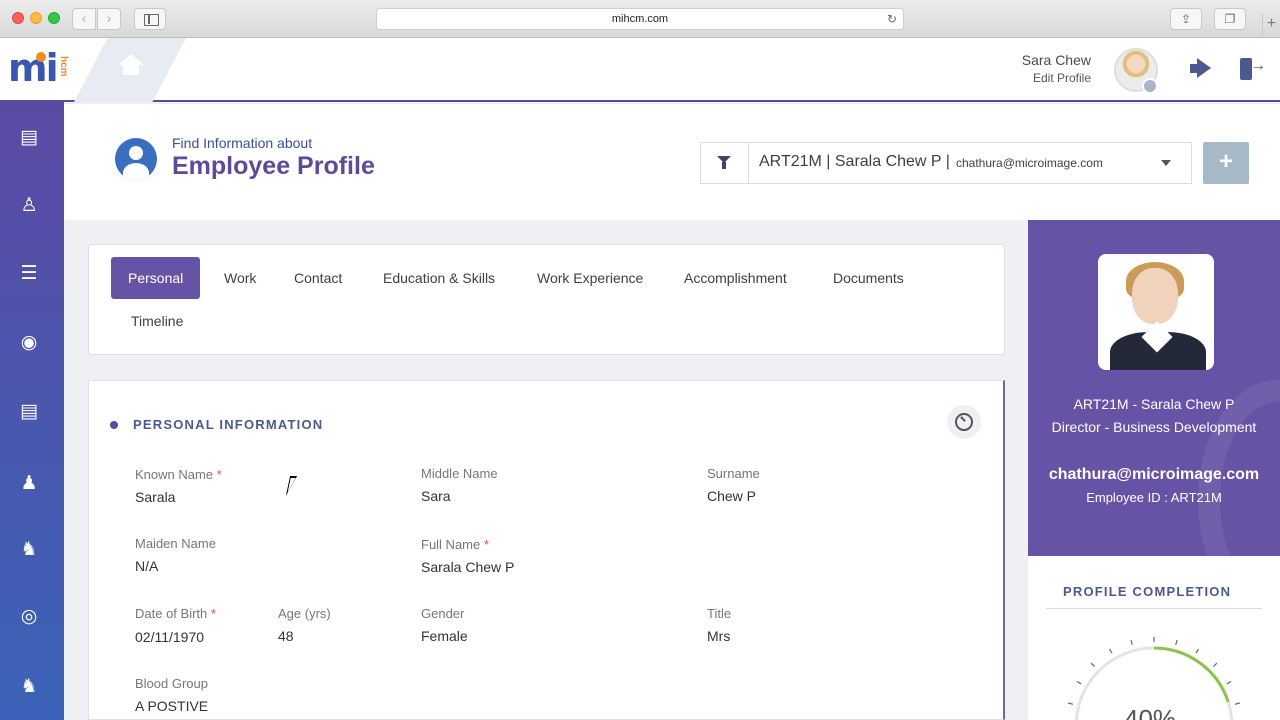 Image resolution: width=1280 pixels, height=720 pixels. I want to click on profile-email: chathura@microimage.com, so click(1154, 475).